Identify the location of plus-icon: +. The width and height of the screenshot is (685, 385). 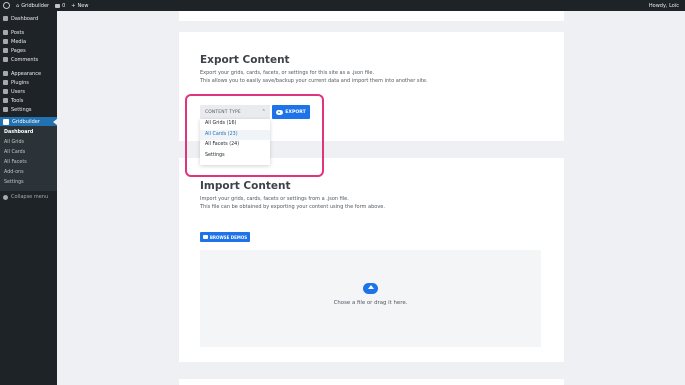
(73, 5).